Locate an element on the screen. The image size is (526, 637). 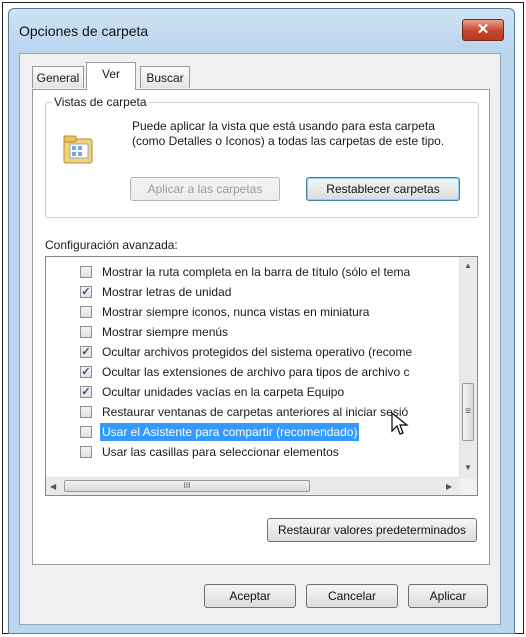
close-icon: ✕ is located at coordinates (483, 29).